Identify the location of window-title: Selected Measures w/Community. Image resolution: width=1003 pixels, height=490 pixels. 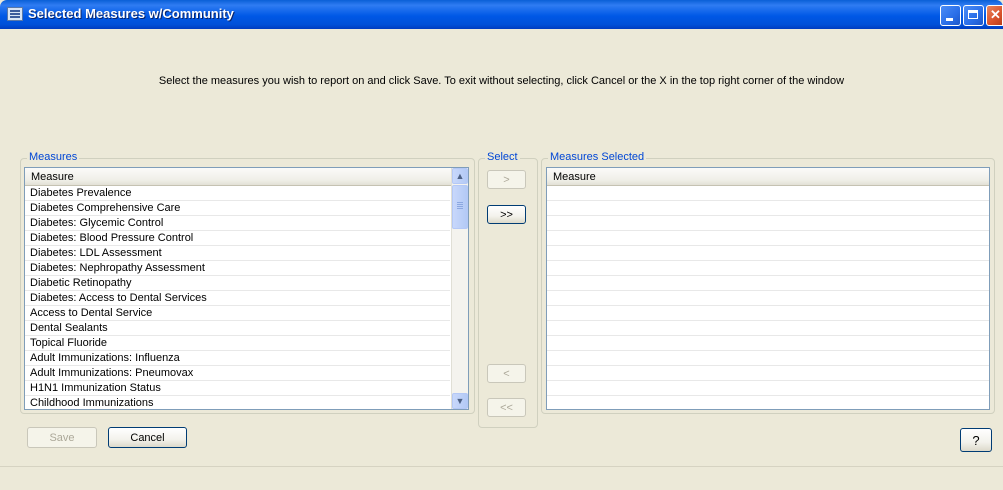
(131, 13).